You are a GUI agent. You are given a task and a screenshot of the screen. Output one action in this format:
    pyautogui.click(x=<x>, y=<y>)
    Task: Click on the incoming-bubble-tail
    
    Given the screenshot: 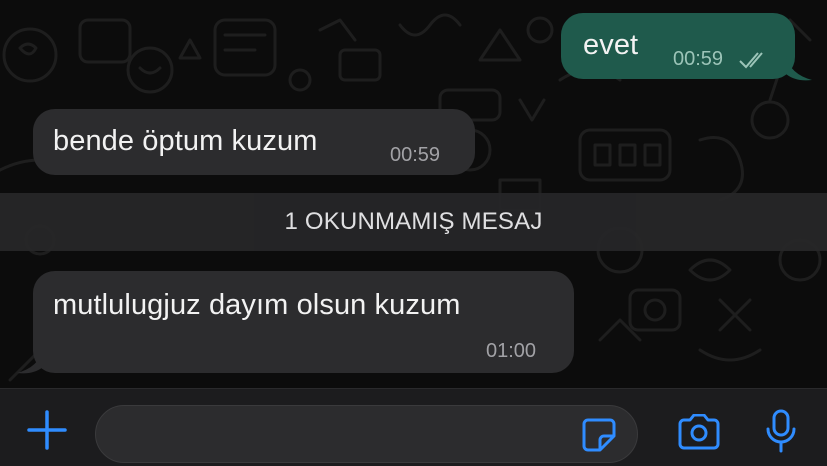 What is the action you would take?
    pyautogui.click(x=30, y=361)
    